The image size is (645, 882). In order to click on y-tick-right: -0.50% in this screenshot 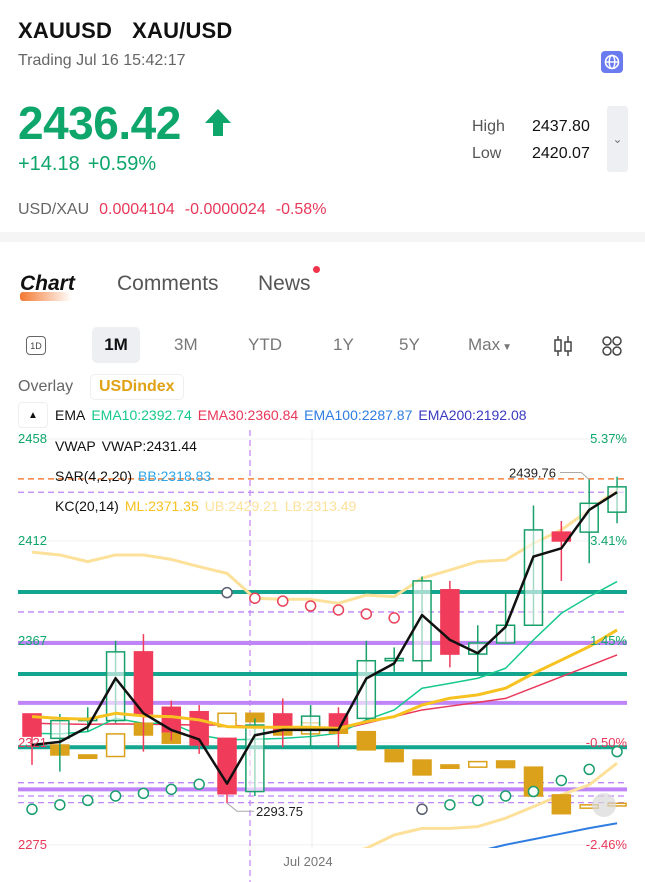, I will do `click(607, 742)`.